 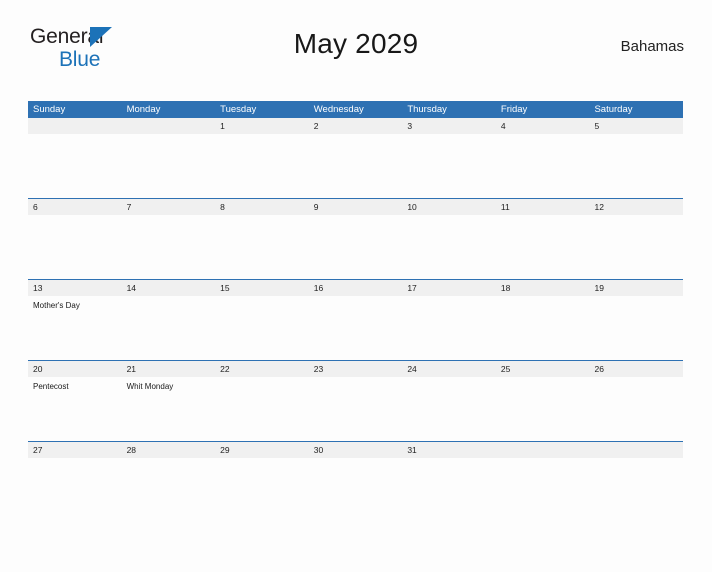 I want to click on day-number: 28, so click(x=169, y=450).